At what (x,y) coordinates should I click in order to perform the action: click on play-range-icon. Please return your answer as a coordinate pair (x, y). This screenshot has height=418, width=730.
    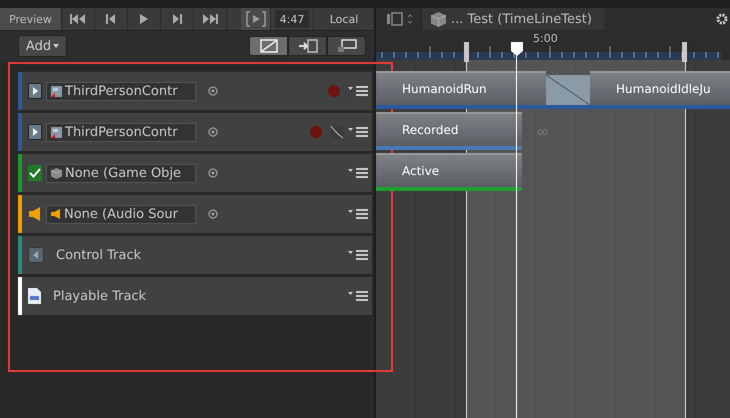
    Looking at the image, I should click on (256, 19).